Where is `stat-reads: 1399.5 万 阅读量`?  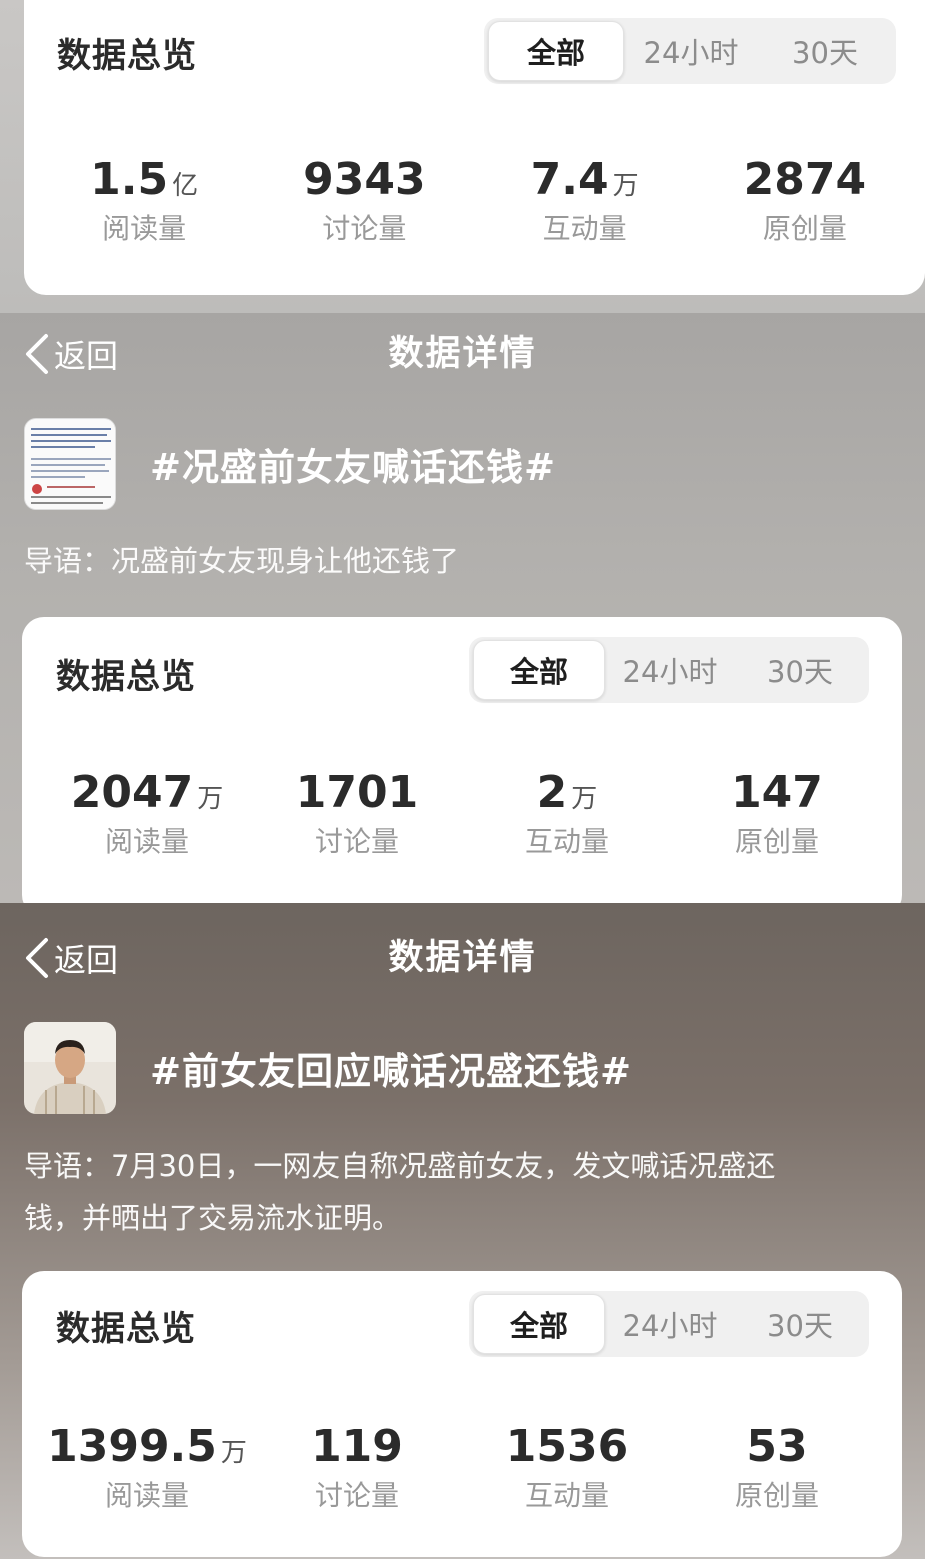 stat-reads: 1399.5 万 阅读量 is located at coordinates (147, 1467).